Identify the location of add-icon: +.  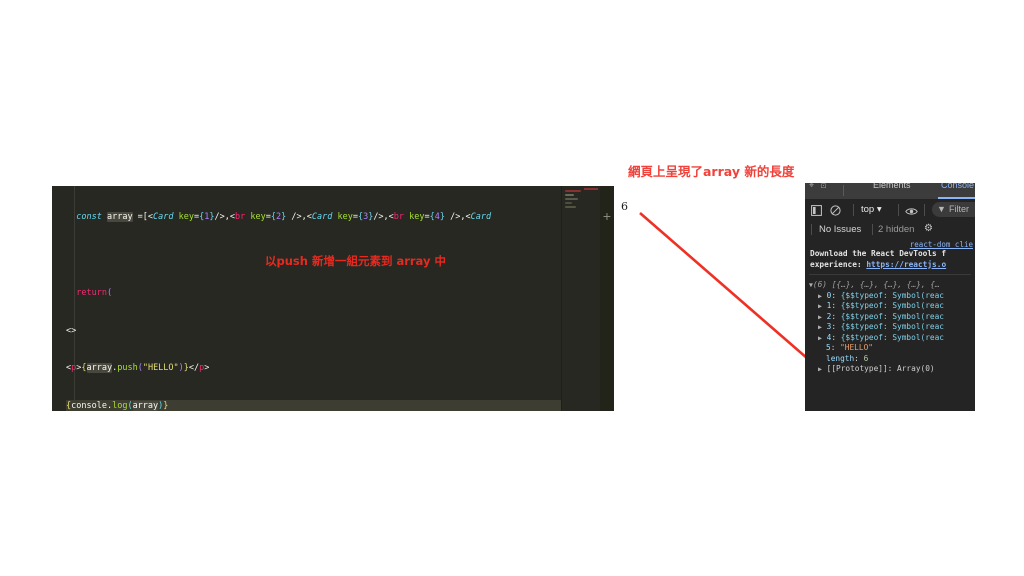
(607, 216).